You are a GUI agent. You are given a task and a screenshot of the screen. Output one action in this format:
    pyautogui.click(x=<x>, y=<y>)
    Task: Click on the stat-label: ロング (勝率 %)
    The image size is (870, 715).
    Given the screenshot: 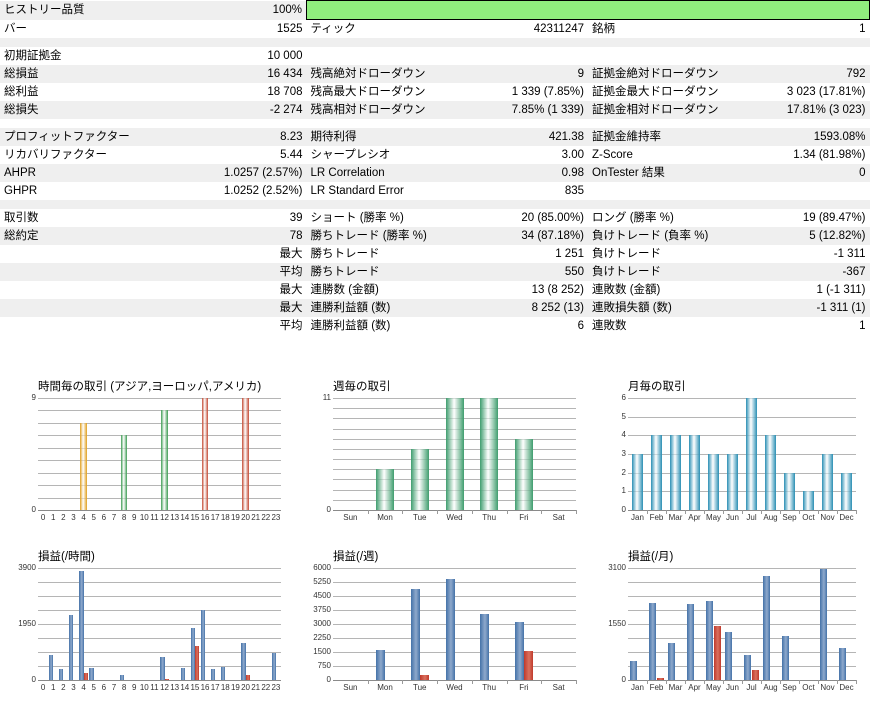 What is the action you would take?
    pyautogui.click(x=658, y=218)
    